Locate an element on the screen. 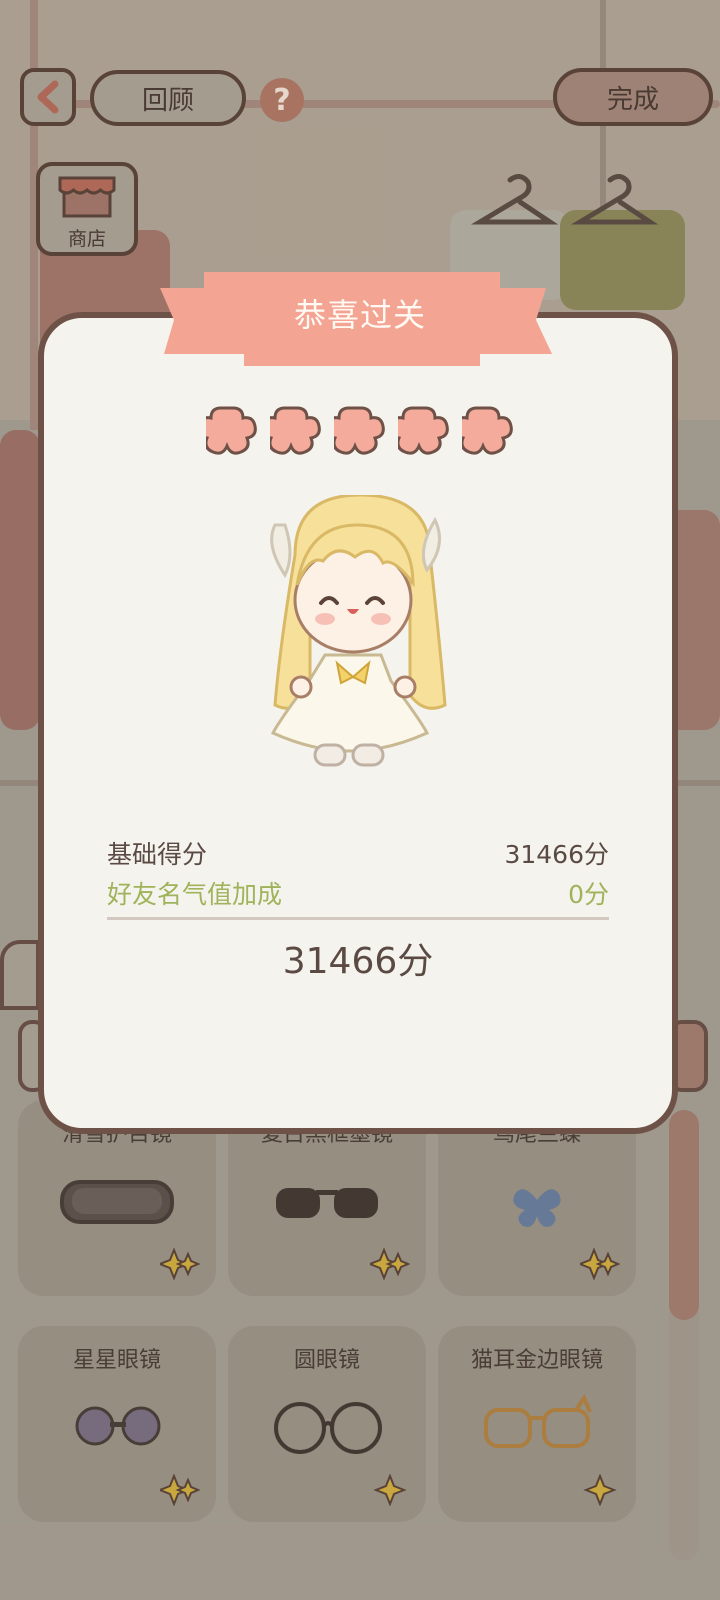 The width and height of the screenshot is (720, 1600). rating-stars is located at coordinates (361, 429).